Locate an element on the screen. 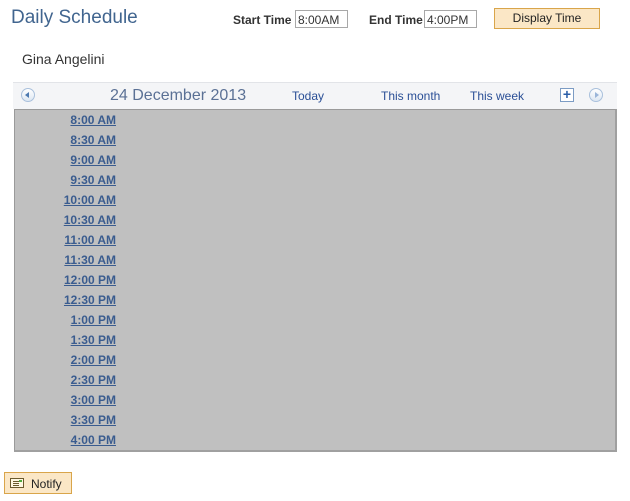 The height and width of the screenshot is (501, 630). time-slot-link: 12:00 PM is located at coordinates (90, 280).